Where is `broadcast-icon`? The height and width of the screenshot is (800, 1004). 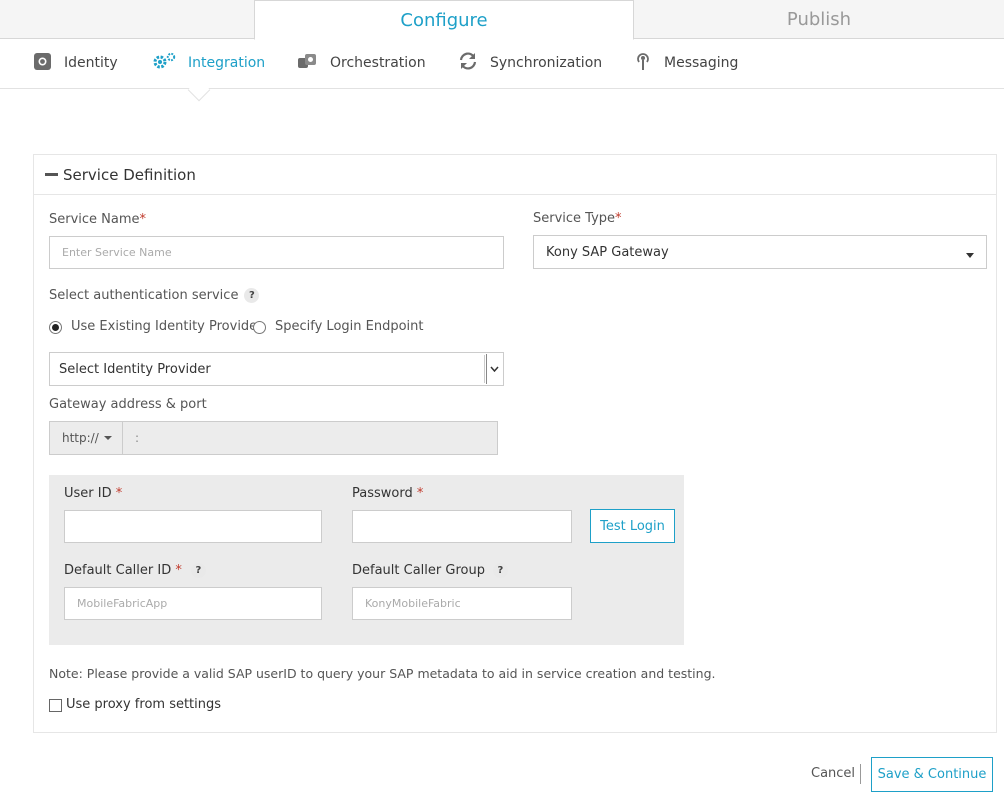 broadcast-icon is located at coordinates (643, 63).